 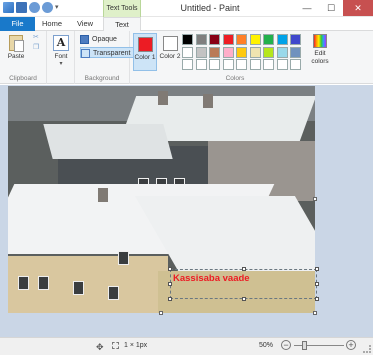 What do you see at coordinates (36, 37) in the screenshot?
I see `cut-icon: ✂` at bounding box center [36, 37].